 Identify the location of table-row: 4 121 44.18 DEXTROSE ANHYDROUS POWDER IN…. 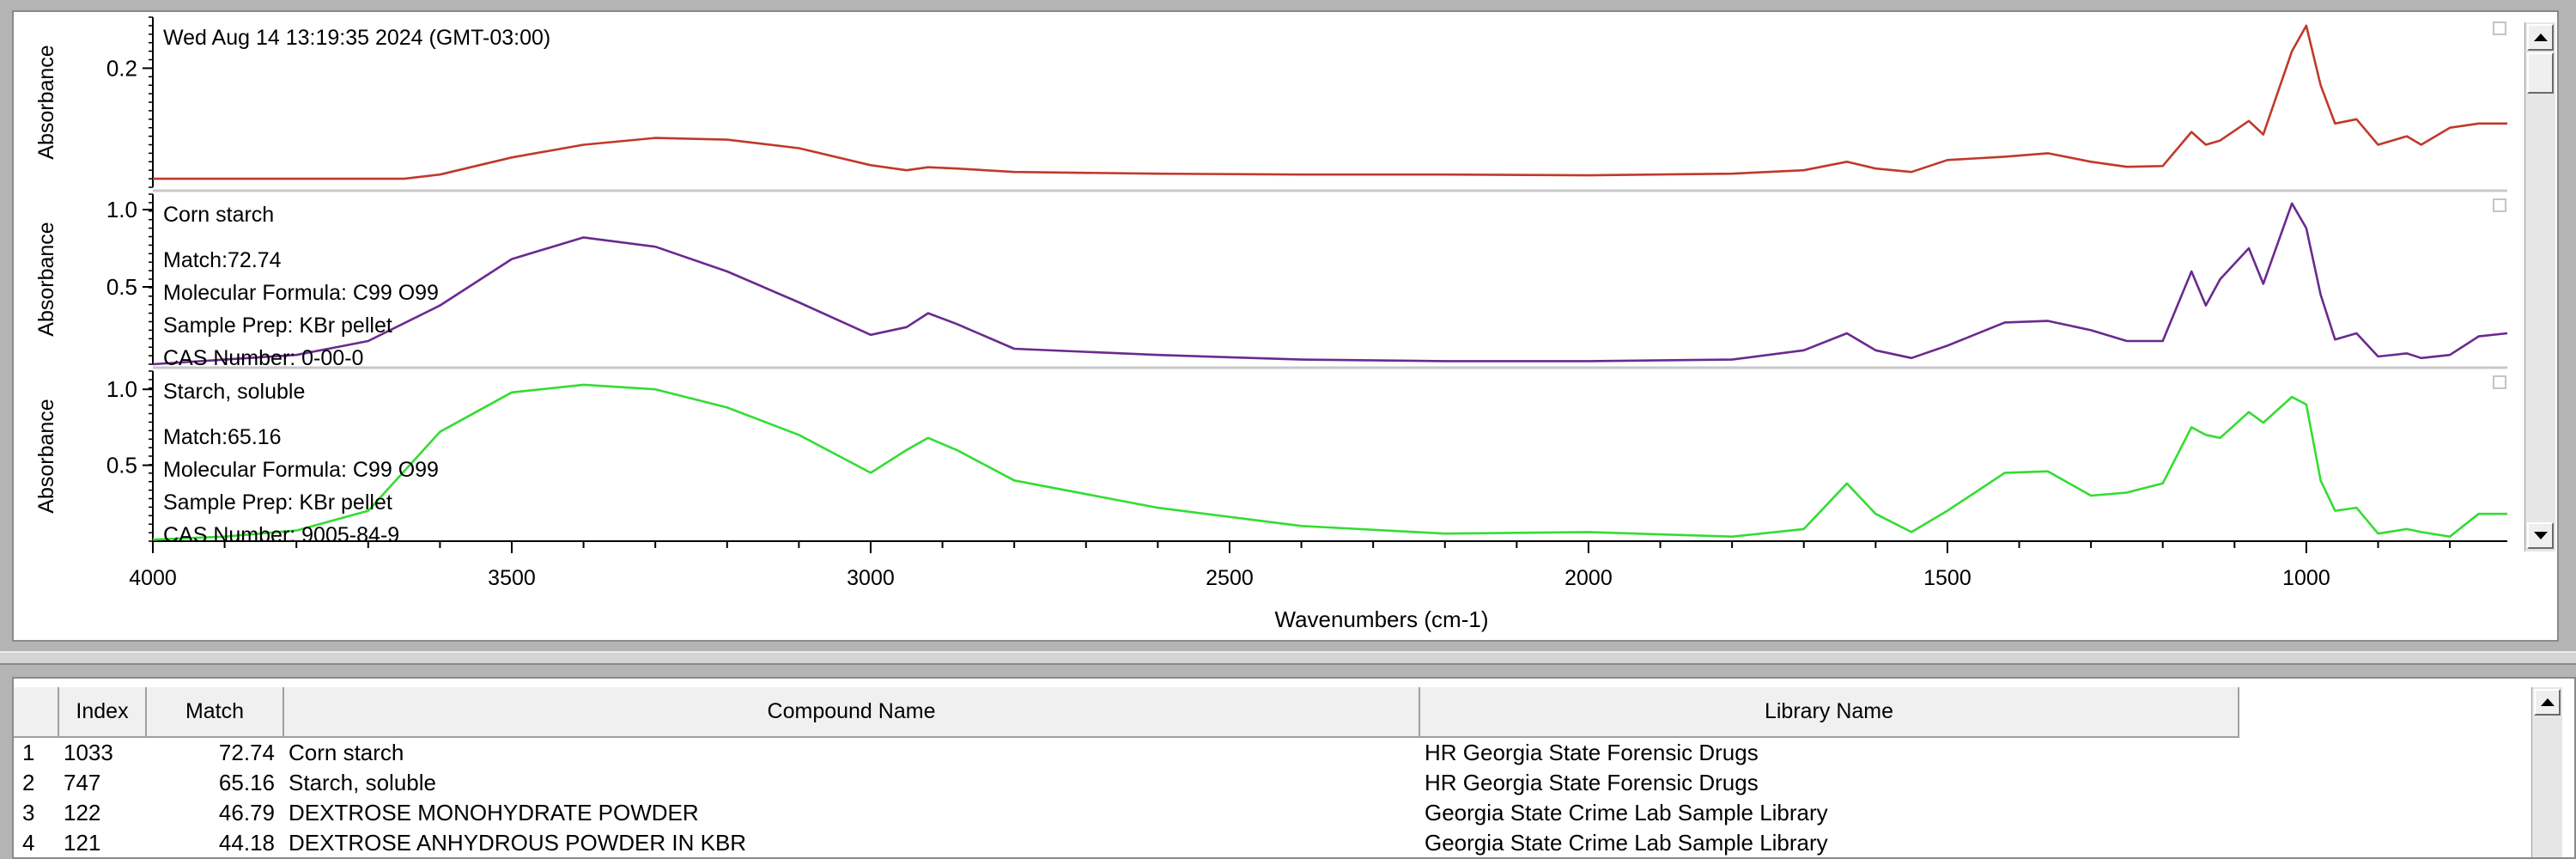
(1126, 842).